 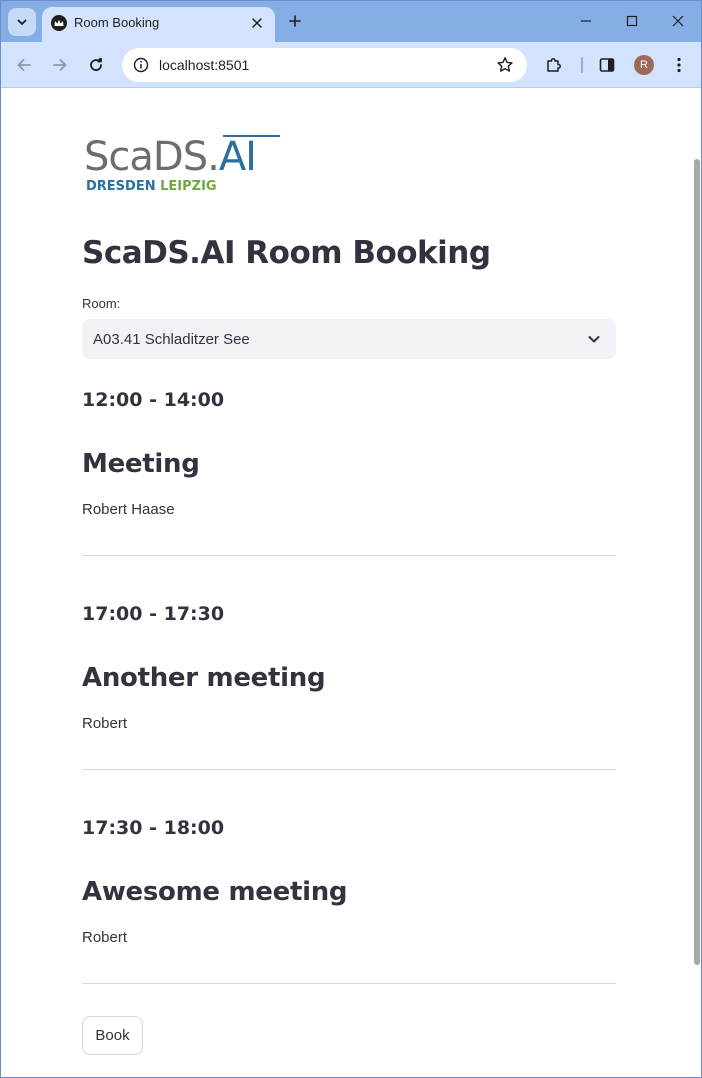 What do you see at coordinates (697, 562) in the screenshot?
I see `scrollbar-thumb` at bounding box center [697, 562].